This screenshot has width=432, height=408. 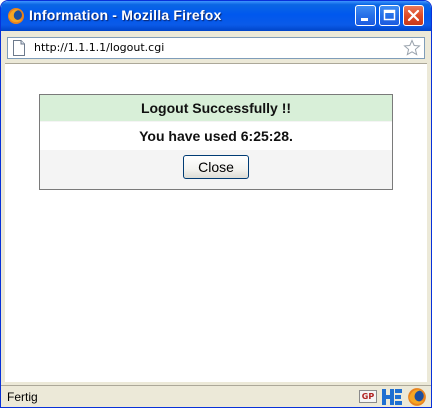 What do you see at coordinates (216, 48) in the screenshot?
I see `address-bar: http://1.1.1.1/logout.cgi` at bounding box center [216, 48].